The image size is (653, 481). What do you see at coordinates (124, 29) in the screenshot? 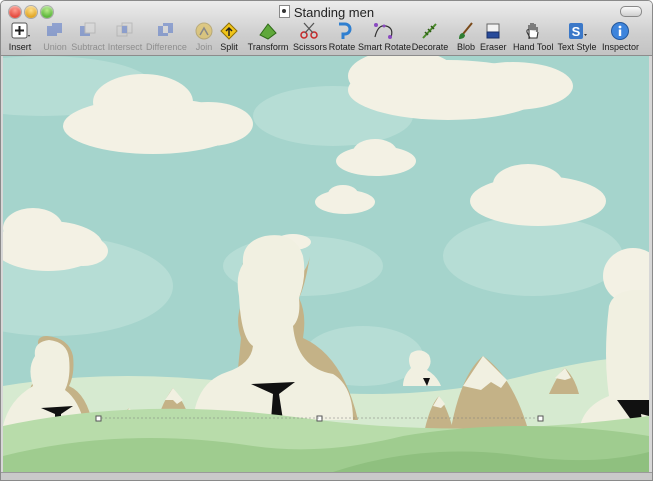
I see `intersect-icon` at bounding box center [124, 29].